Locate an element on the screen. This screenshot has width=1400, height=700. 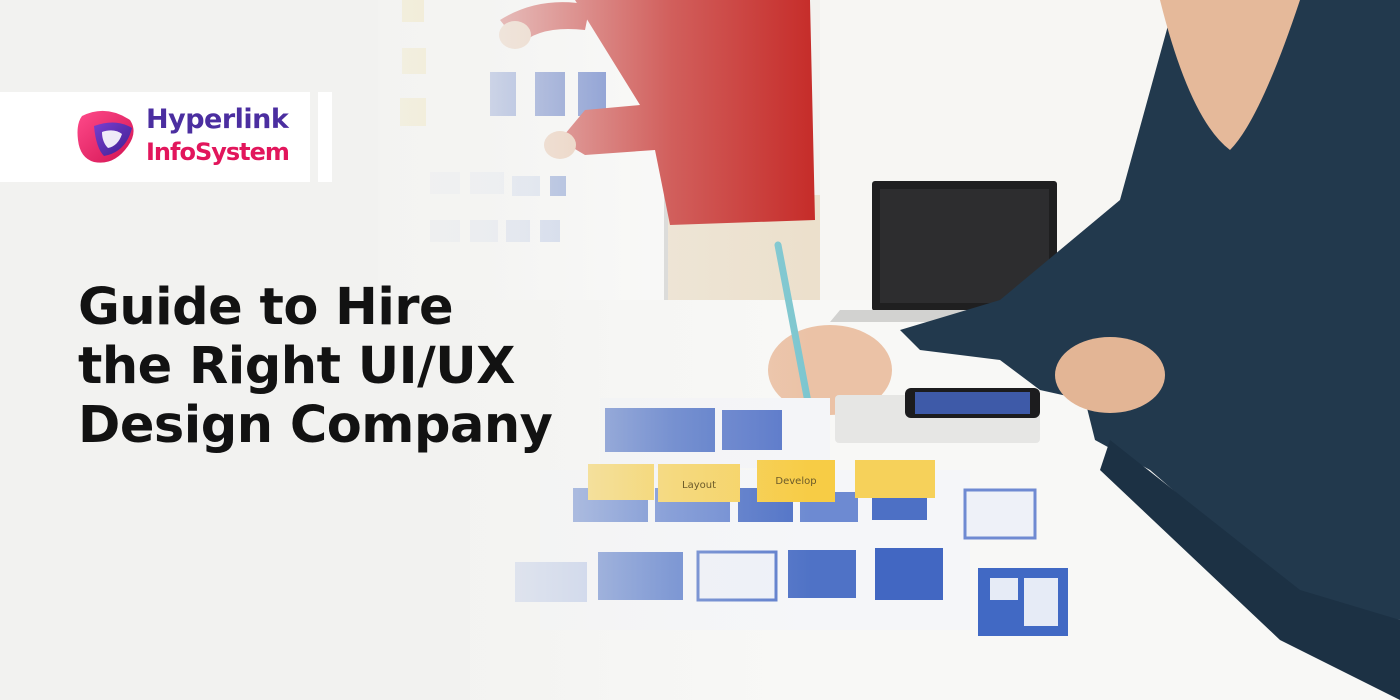
sticky-note-label: Develop is located at coordinates (795, 481).